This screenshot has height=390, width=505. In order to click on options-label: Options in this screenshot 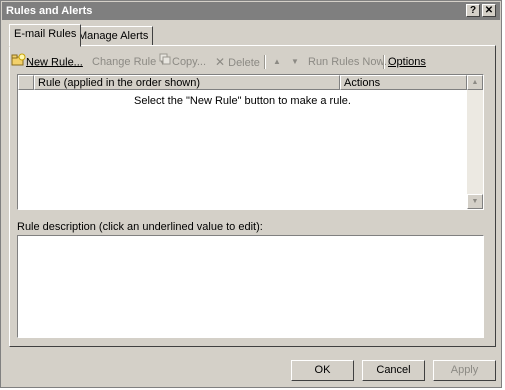, I will do `click(407, 62)`.